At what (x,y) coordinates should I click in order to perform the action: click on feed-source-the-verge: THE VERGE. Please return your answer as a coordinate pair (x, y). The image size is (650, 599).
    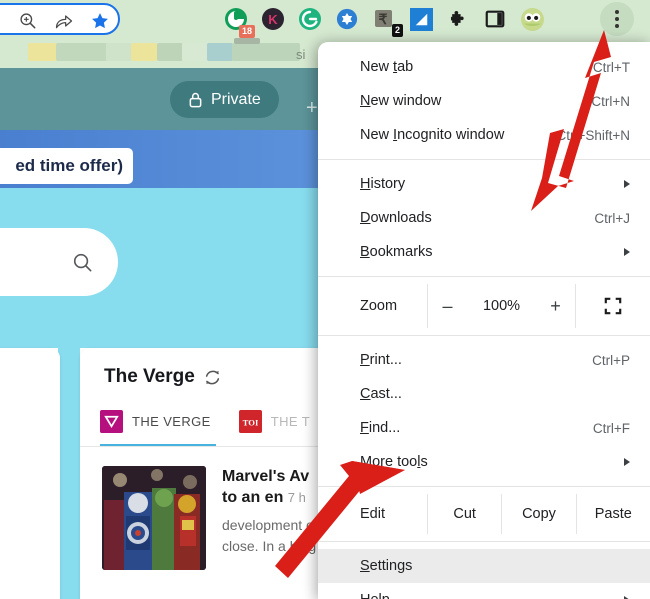
    Looking at the image, I should click on (155, 421).